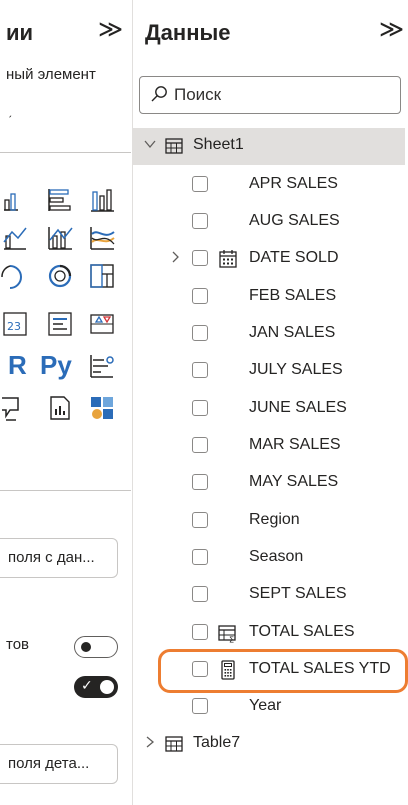  I want to click on viz-row-5: R Py, so click(65, 367).